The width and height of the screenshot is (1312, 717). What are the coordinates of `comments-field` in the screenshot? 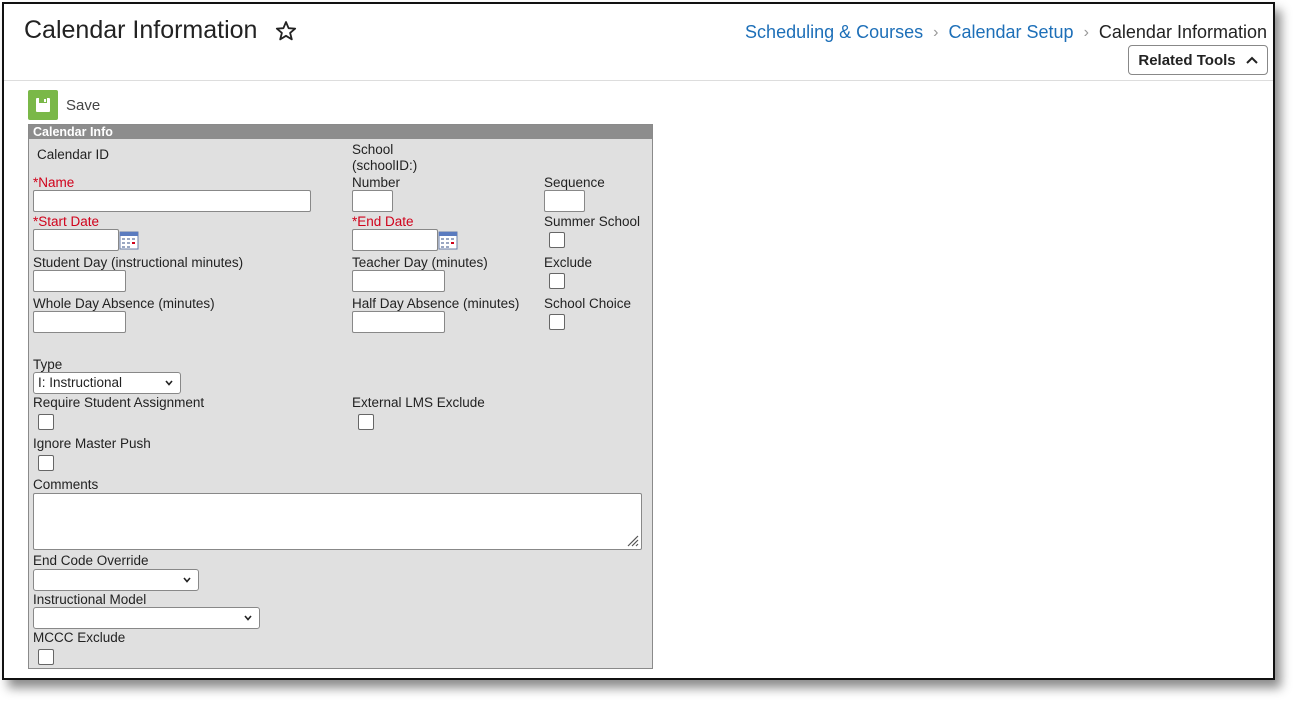 It's located at (337, 521).